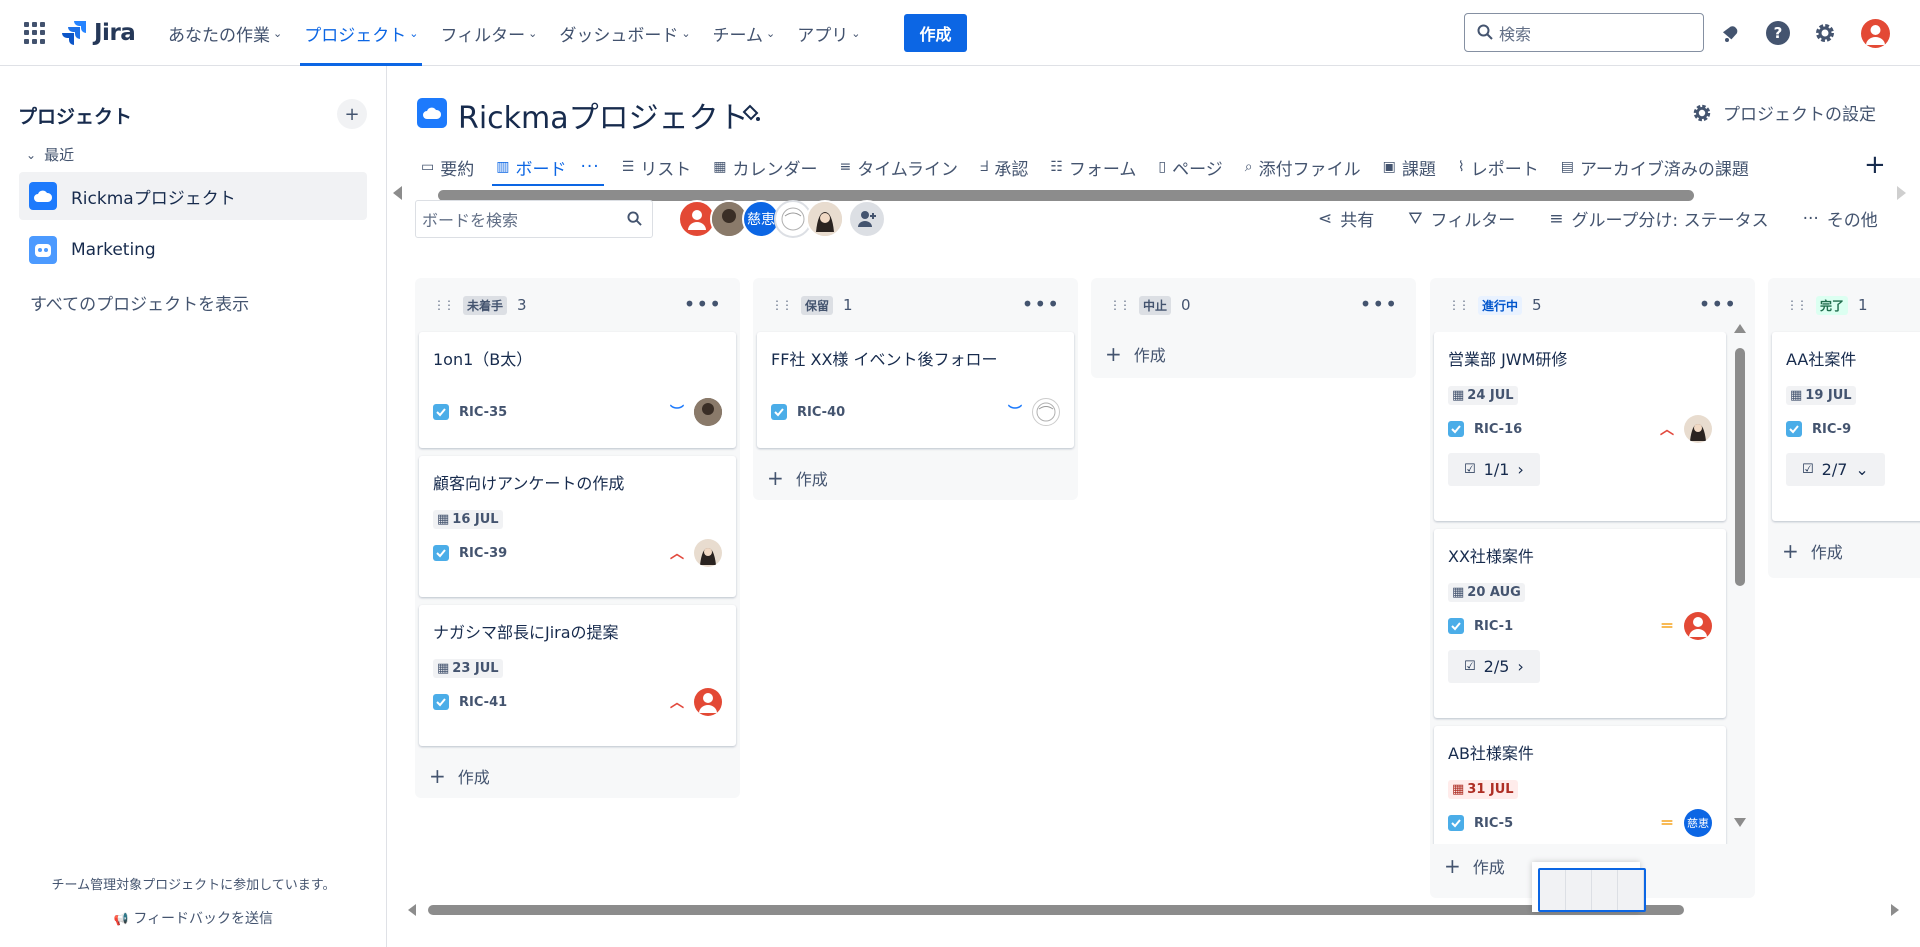  Describe the element at coordinates (589, 167) in the screenshot. I see `more-icon: ···` at that location.